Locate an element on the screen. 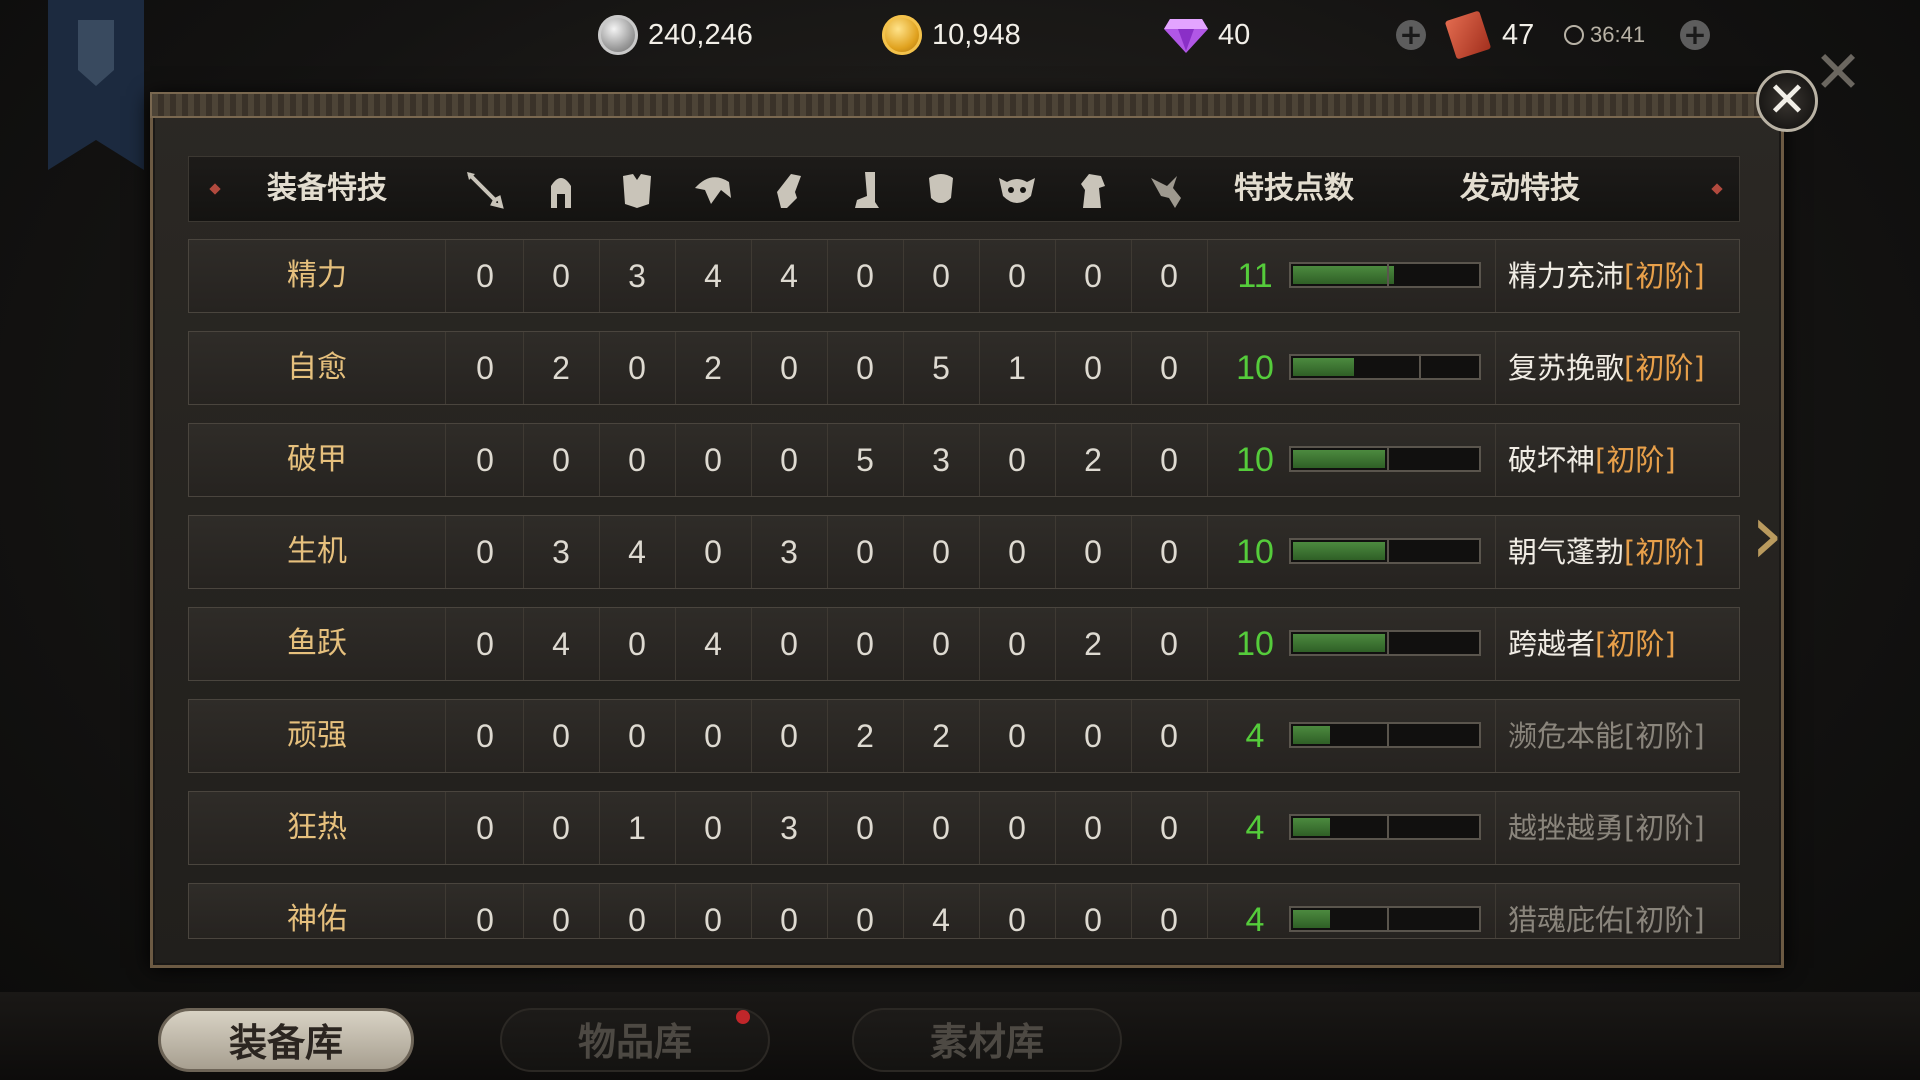 This screenshot has height=1080, width=1920. background-close-icon: ✕ is located at coordinates (1838, 72).